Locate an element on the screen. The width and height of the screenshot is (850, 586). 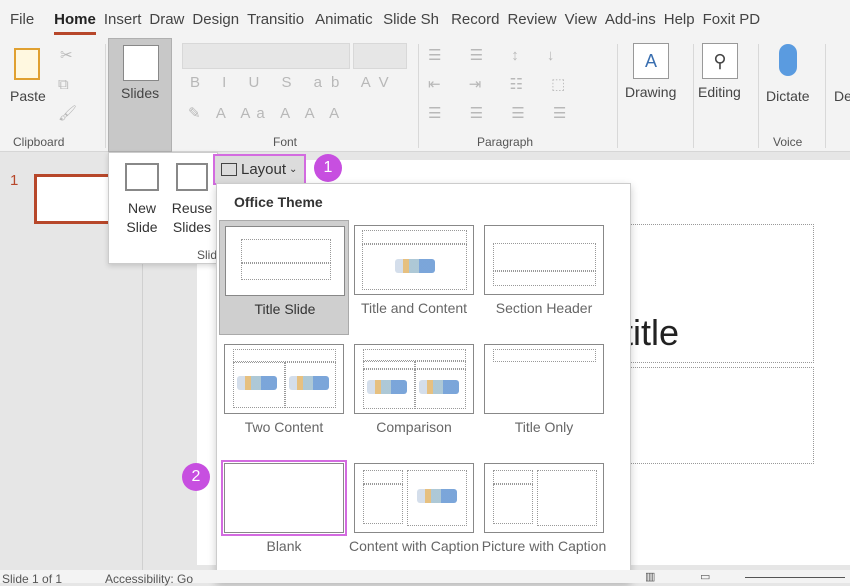
copy-icon: ⧉ is located at coordinates (63, 84).